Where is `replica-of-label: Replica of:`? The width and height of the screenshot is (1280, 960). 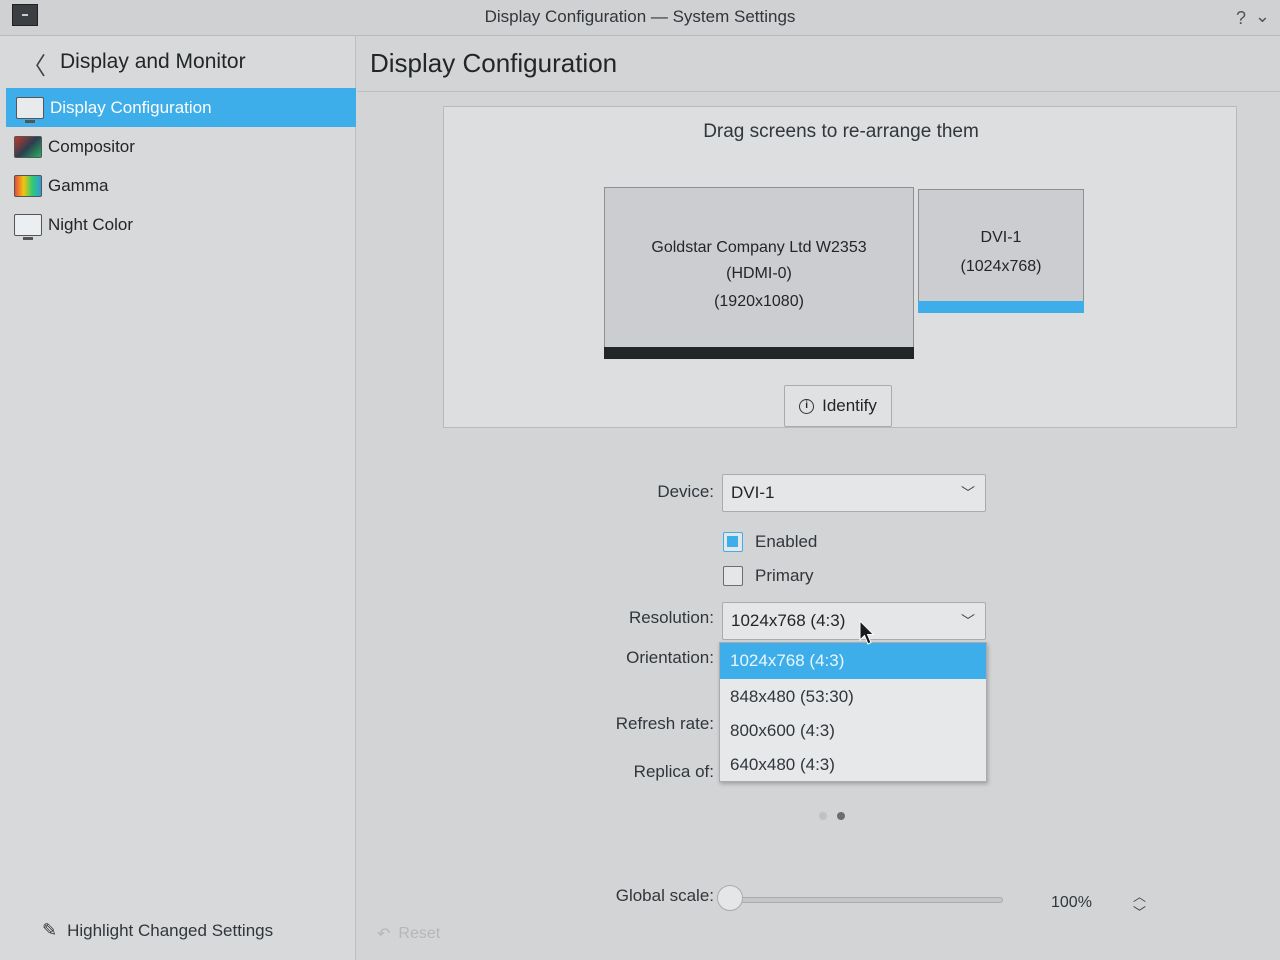 replica-of-label: Replica of: is located at coordinates (673, 771).